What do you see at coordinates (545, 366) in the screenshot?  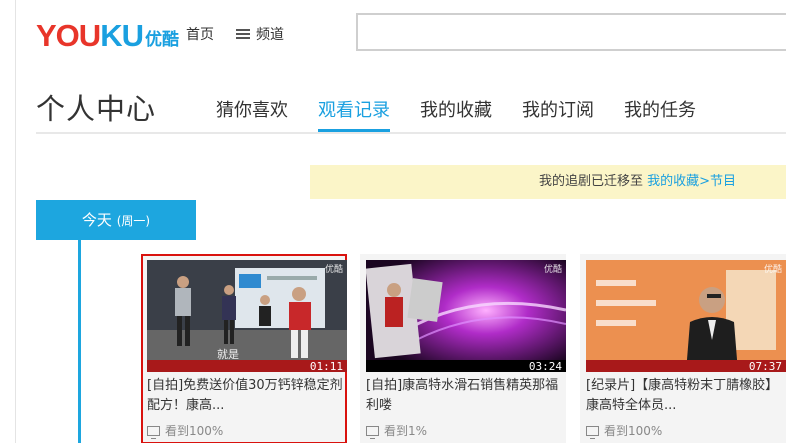 I see `video-duration: 03:24` at bounding box center [545, 366].